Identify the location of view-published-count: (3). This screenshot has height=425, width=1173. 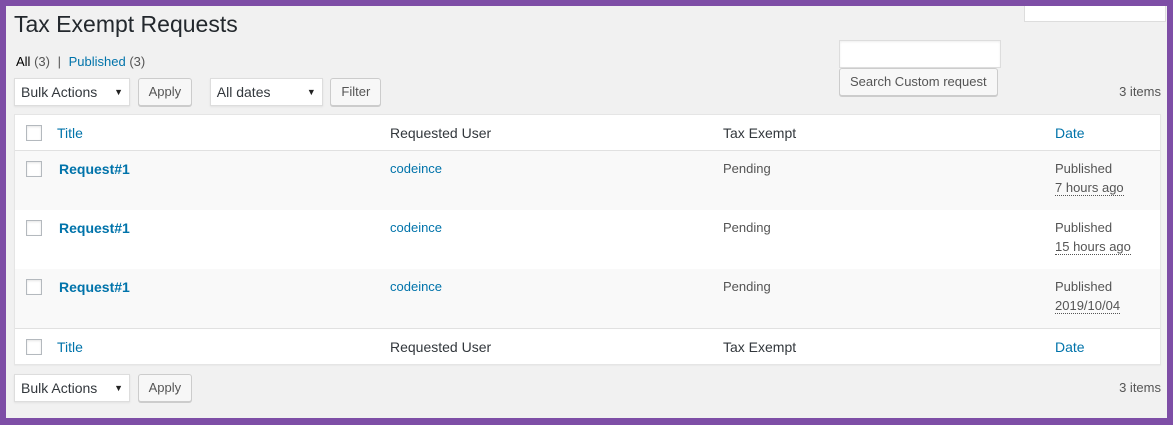
(137, 61).